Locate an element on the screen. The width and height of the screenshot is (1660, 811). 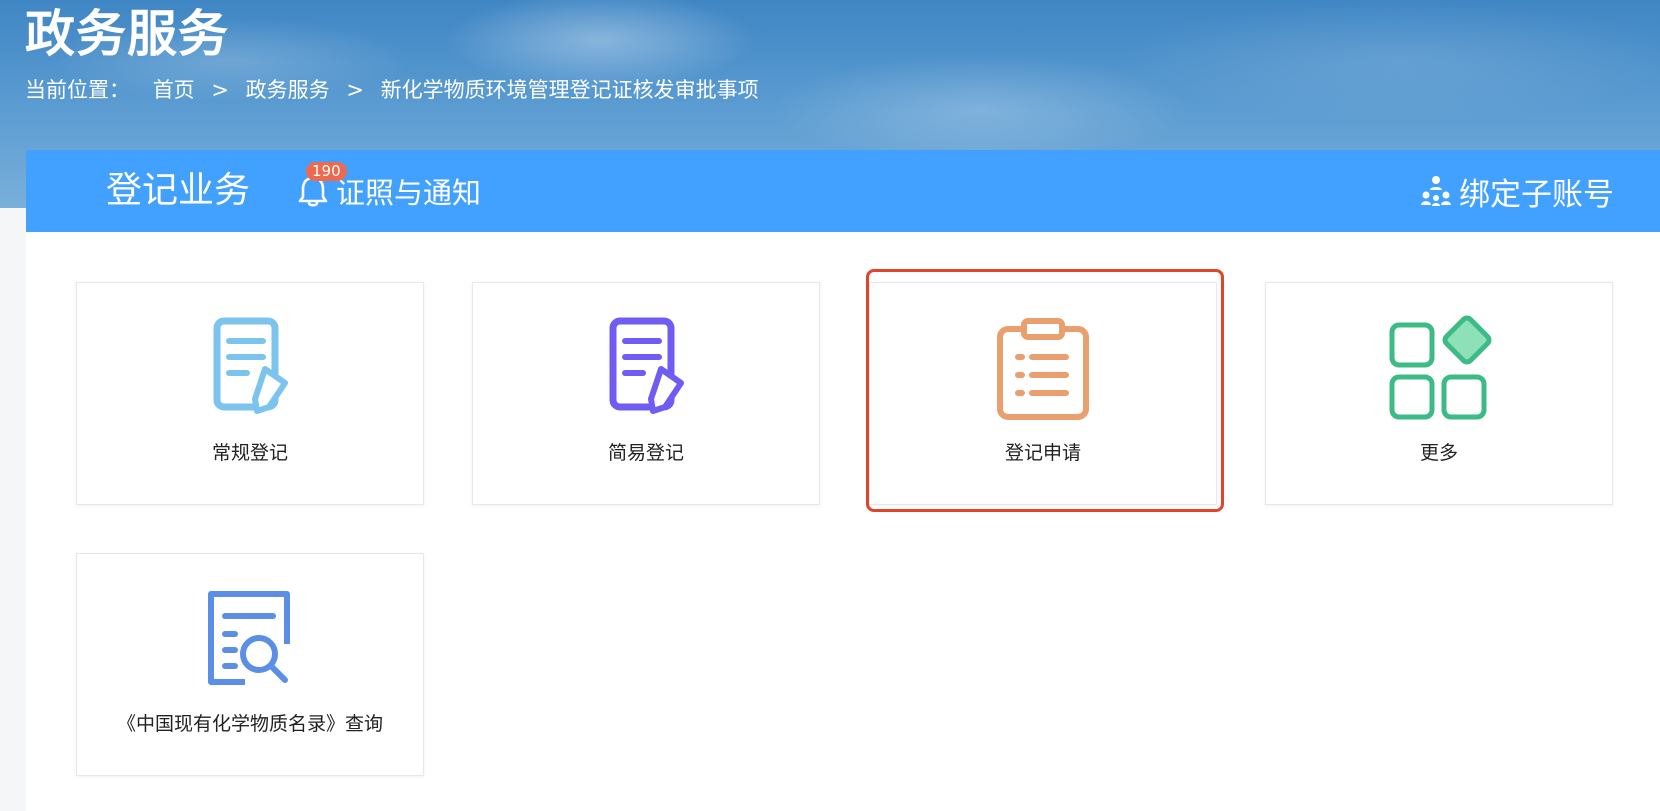
service-card-regular-registration: 常规登记 is located at coordinates (250, 393).